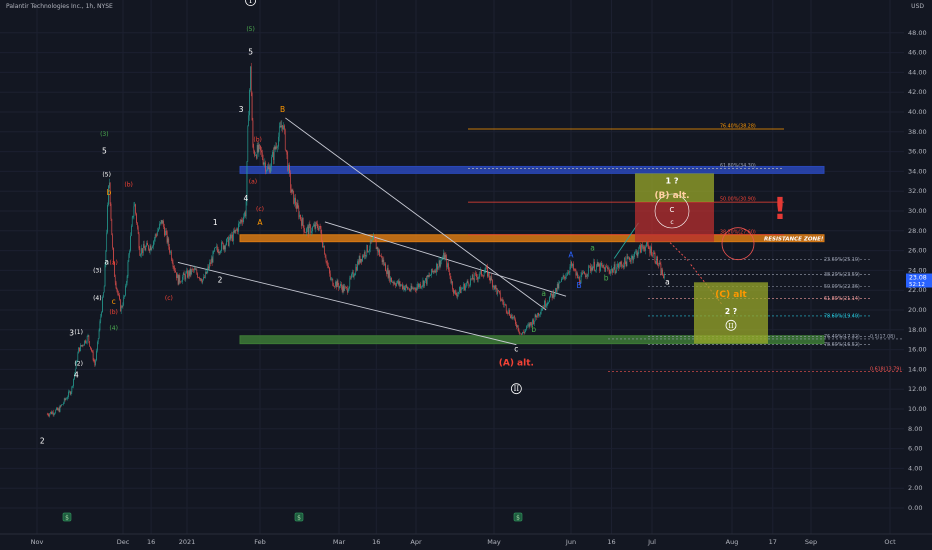  I want to click on x-axis-panel, so click(466, 542).